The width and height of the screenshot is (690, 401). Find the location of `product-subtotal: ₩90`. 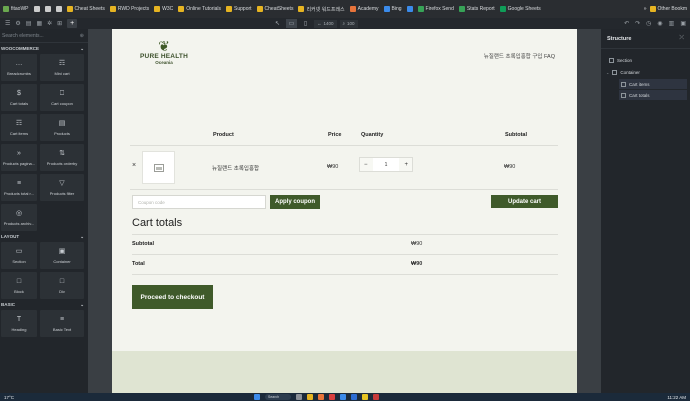

product-subtotal: ₩90 is located at coordinates (510, 167).